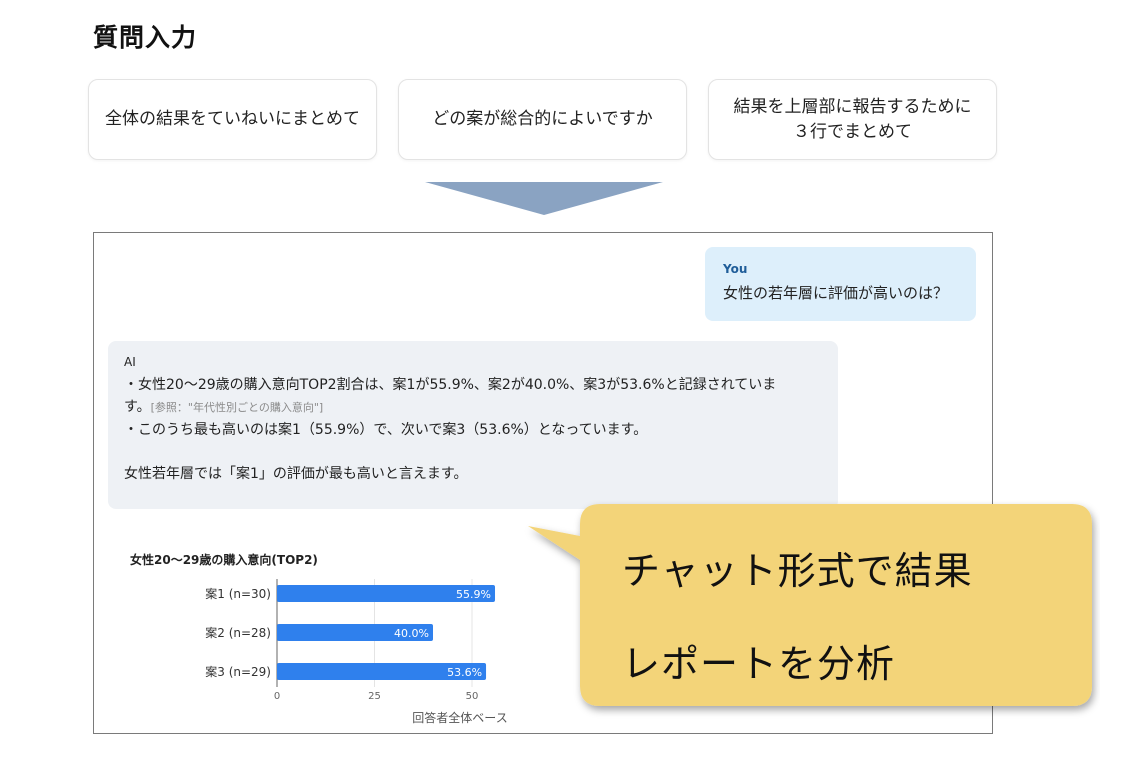  What do you see at coordinates (473, 594) in the screenshot?
I see `chart-value-label: 55.9%` at bounding box center [473, 594].